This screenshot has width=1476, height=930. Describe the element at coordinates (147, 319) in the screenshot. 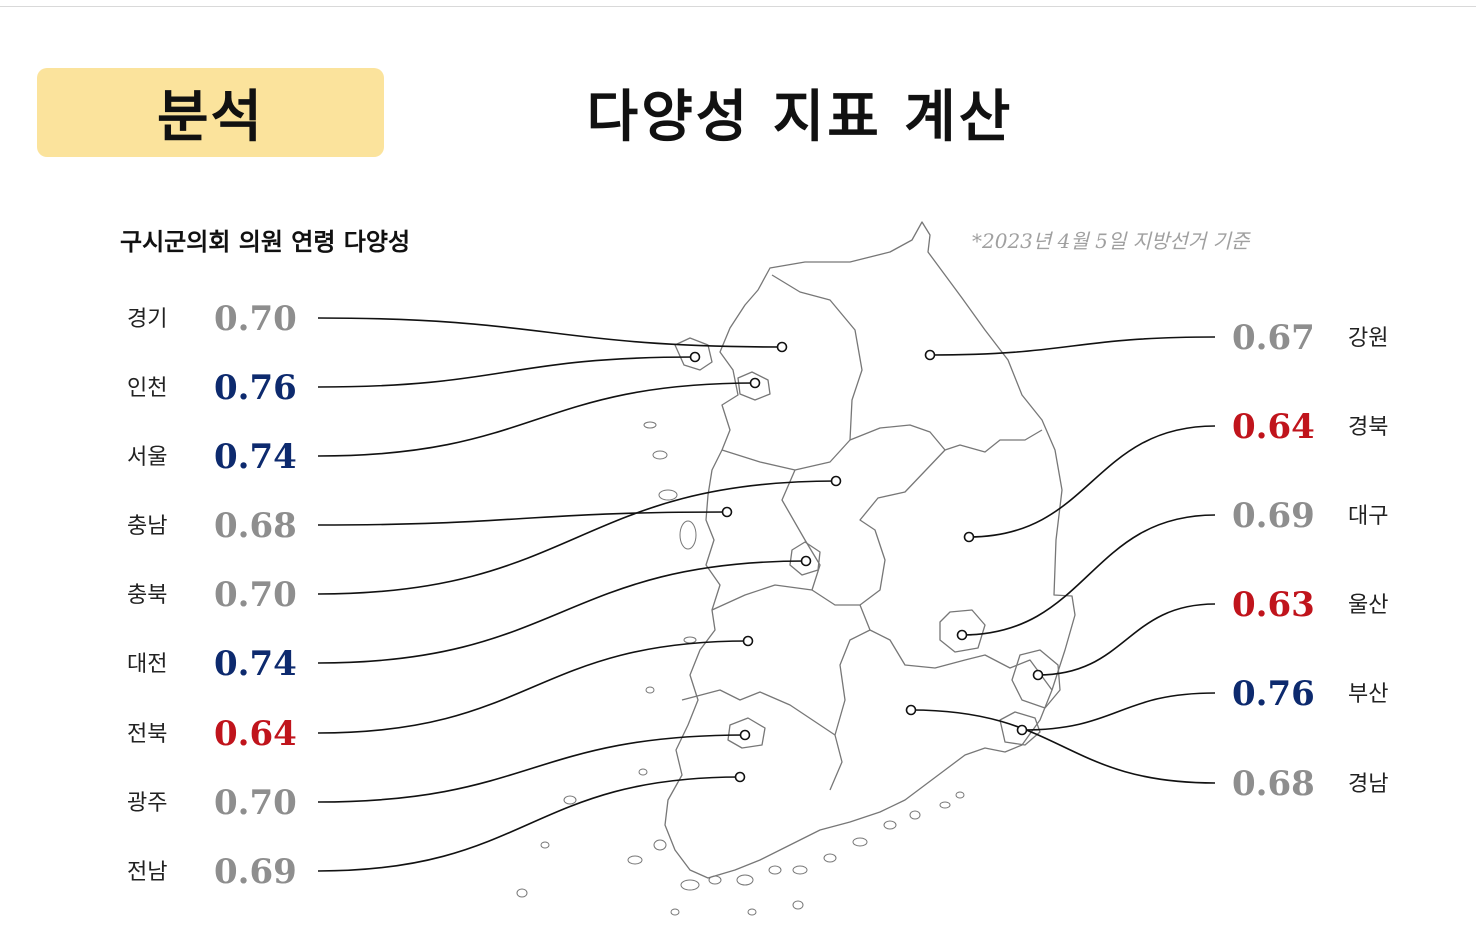

I see `region-name-0: 경기` at that location.